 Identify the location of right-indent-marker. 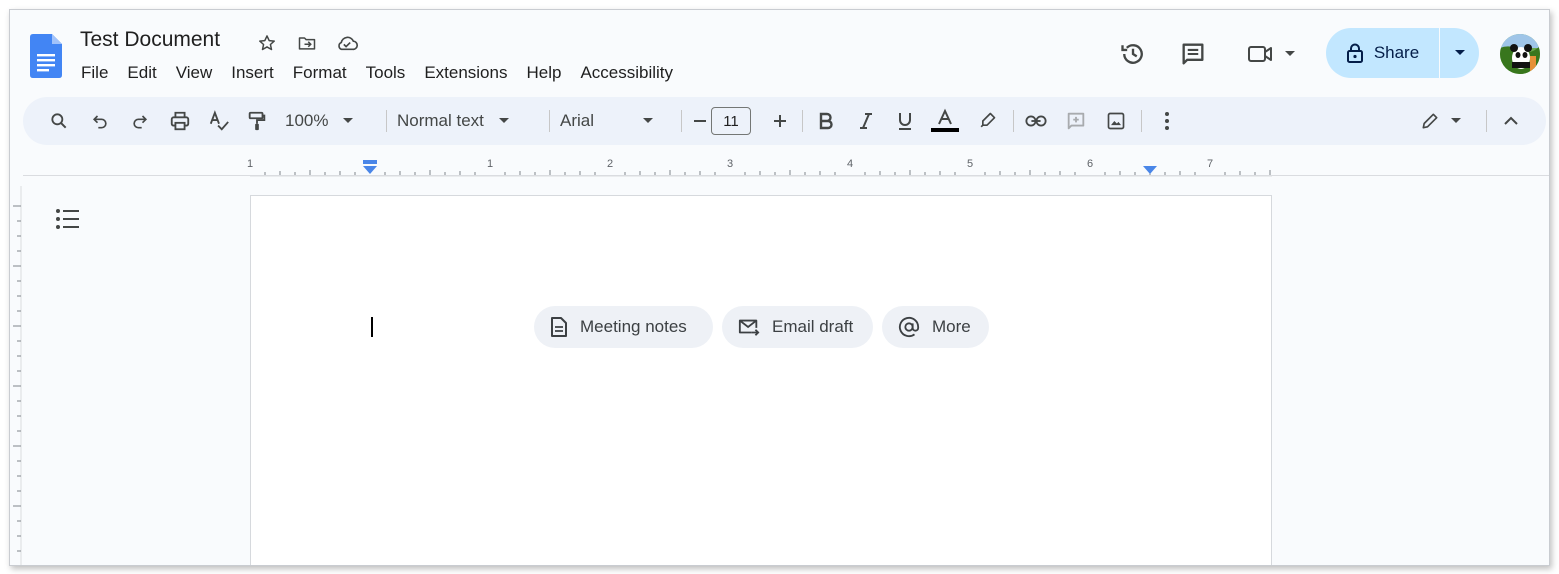
(1150, 170).